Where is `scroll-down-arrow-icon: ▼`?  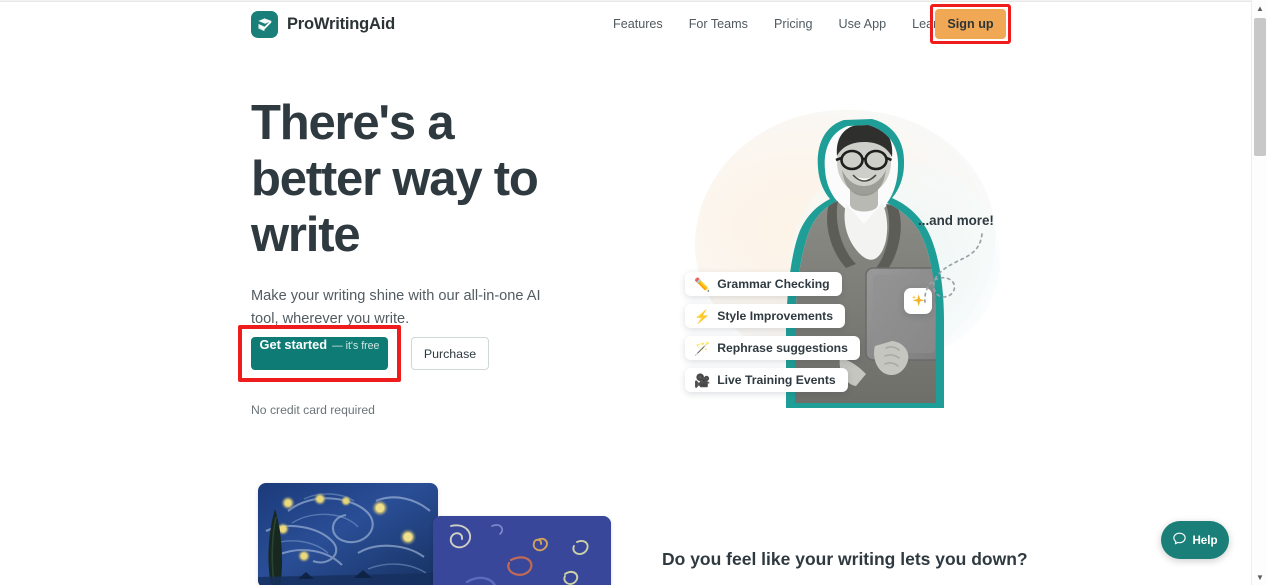
scroll-down-arrow-icon: ▼ is located at coordinates (1259, 577).